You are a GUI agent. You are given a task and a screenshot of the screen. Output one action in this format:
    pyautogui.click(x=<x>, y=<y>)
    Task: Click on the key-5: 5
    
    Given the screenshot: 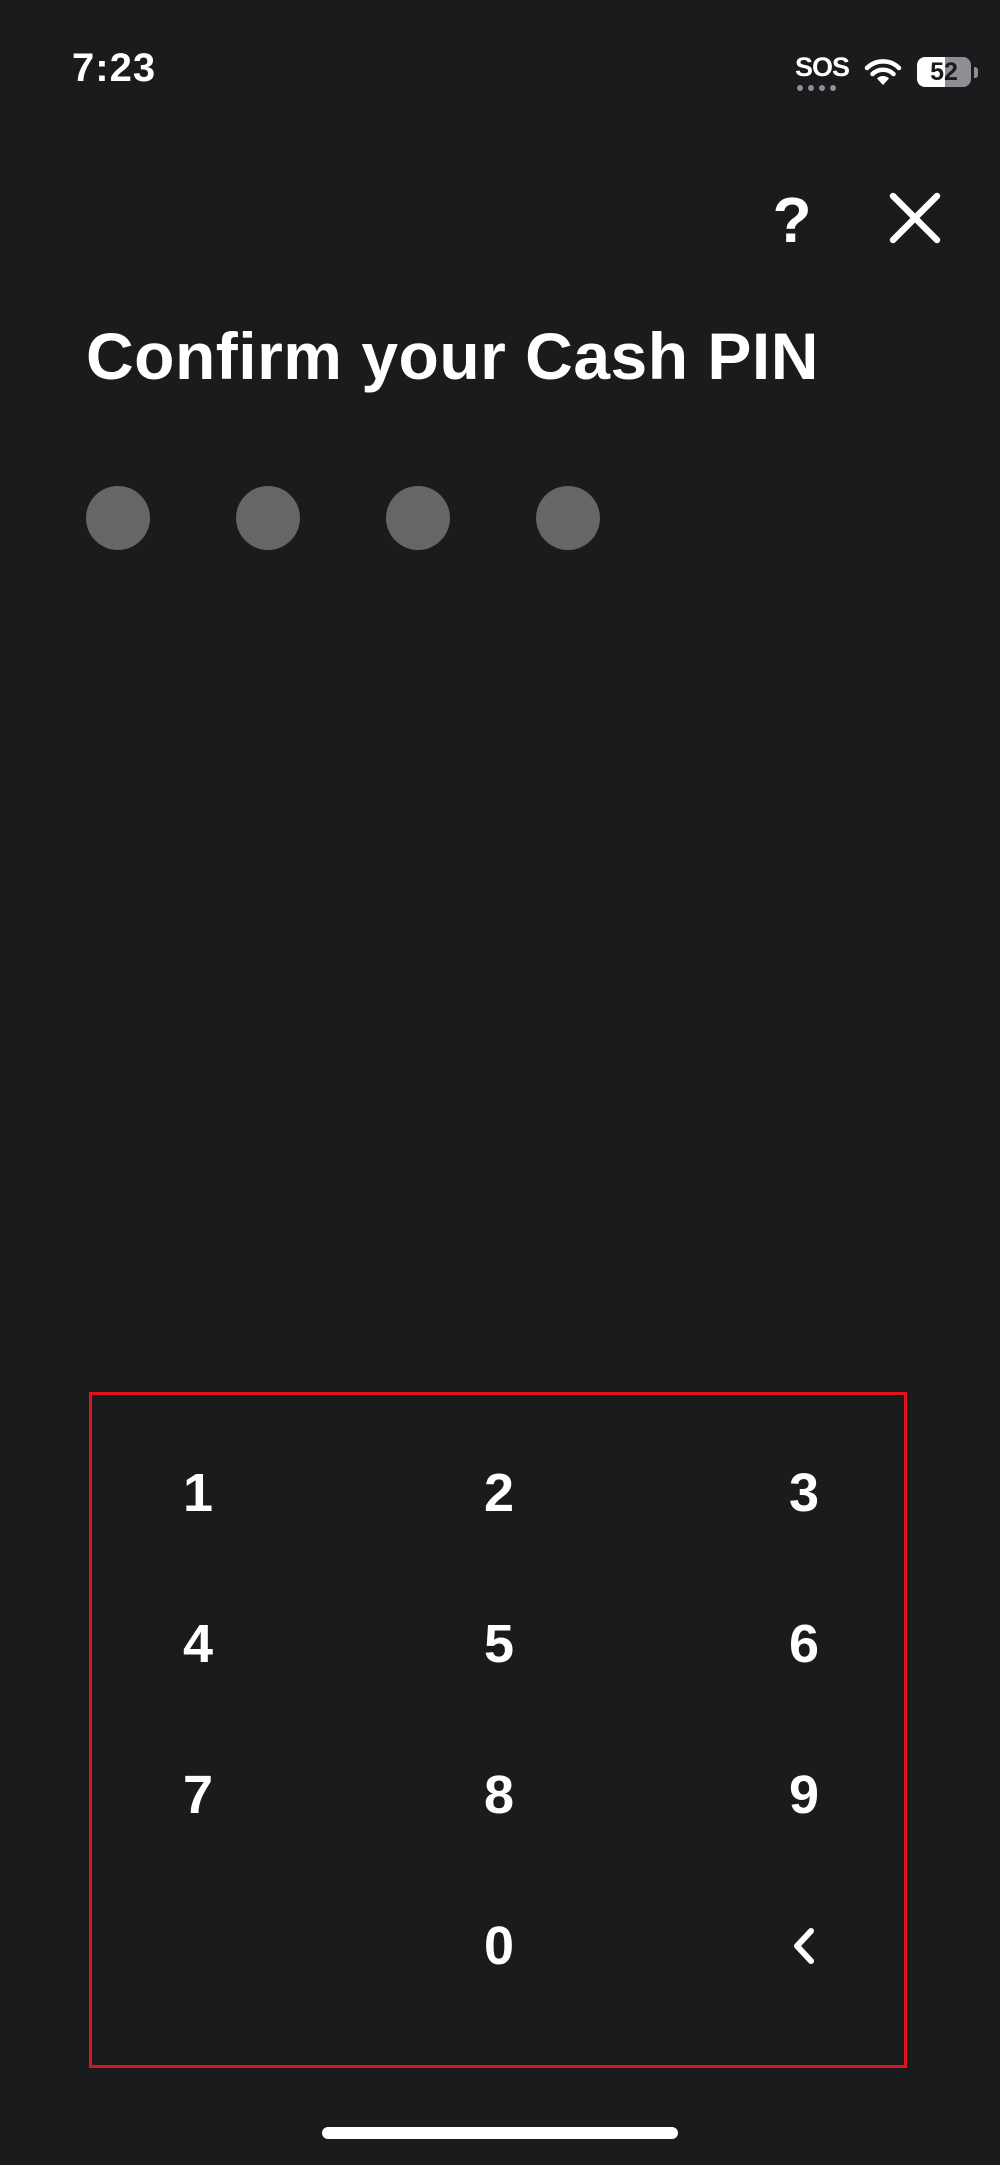 What is the action you would take?
    pyautogui.click(x=499, y=1644)
    